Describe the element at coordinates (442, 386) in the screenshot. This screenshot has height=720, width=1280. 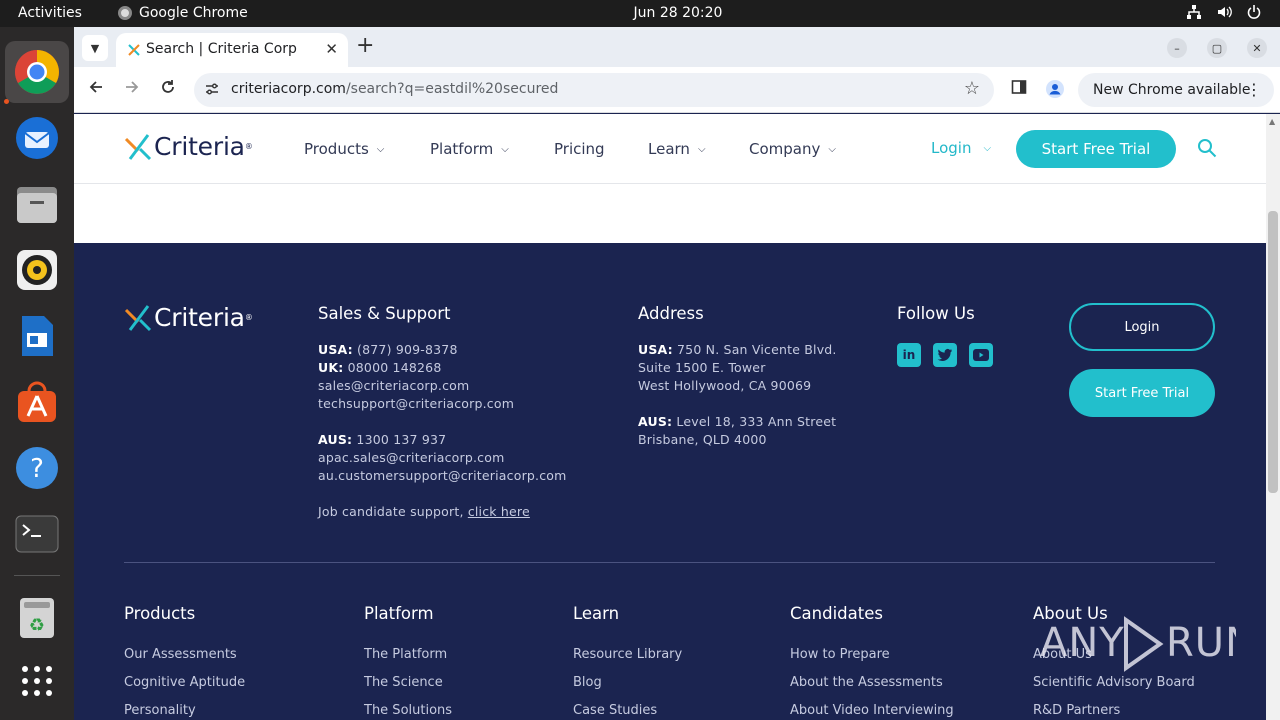
I see `sales-email-link: sales@criteriacorp.com` at that location.